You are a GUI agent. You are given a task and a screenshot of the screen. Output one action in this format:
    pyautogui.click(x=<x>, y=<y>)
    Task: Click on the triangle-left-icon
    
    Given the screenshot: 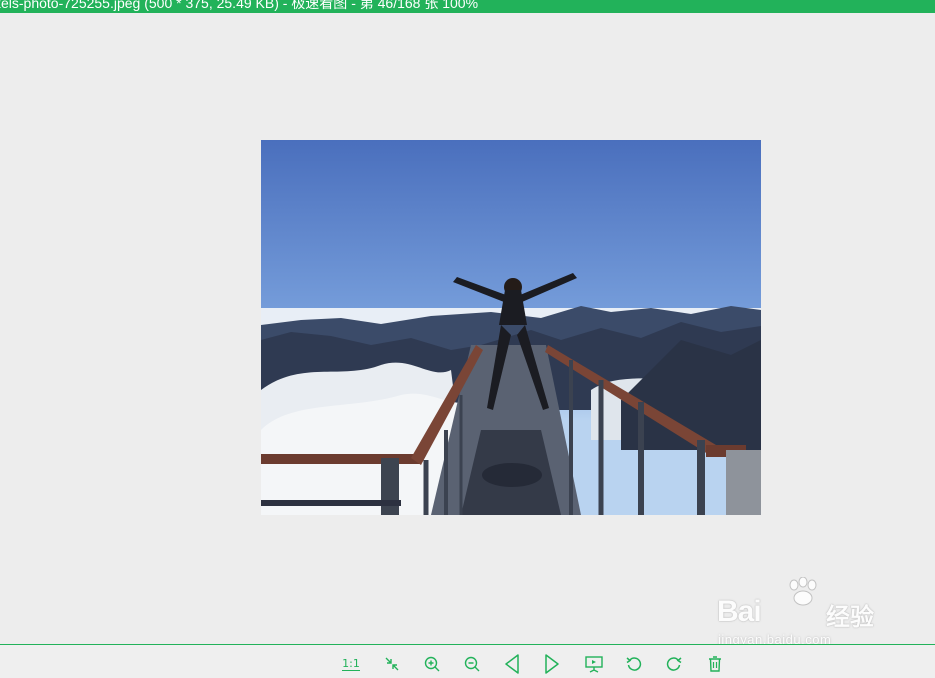 What is the action you would take?
    pyautogui.click(x=512, y=664)
    